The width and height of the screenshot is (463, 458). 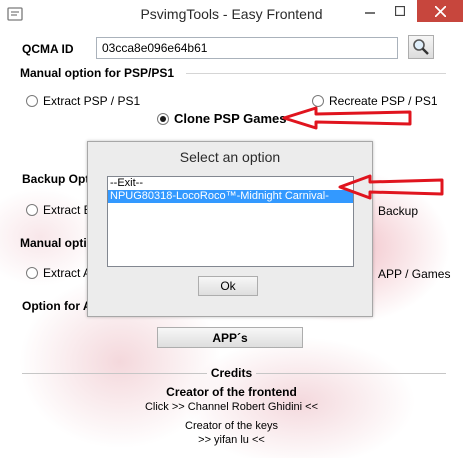 I want to click on frontend-creator-link: Click >> Channel Robert Ghidini <<, so click(x=231, y=407).